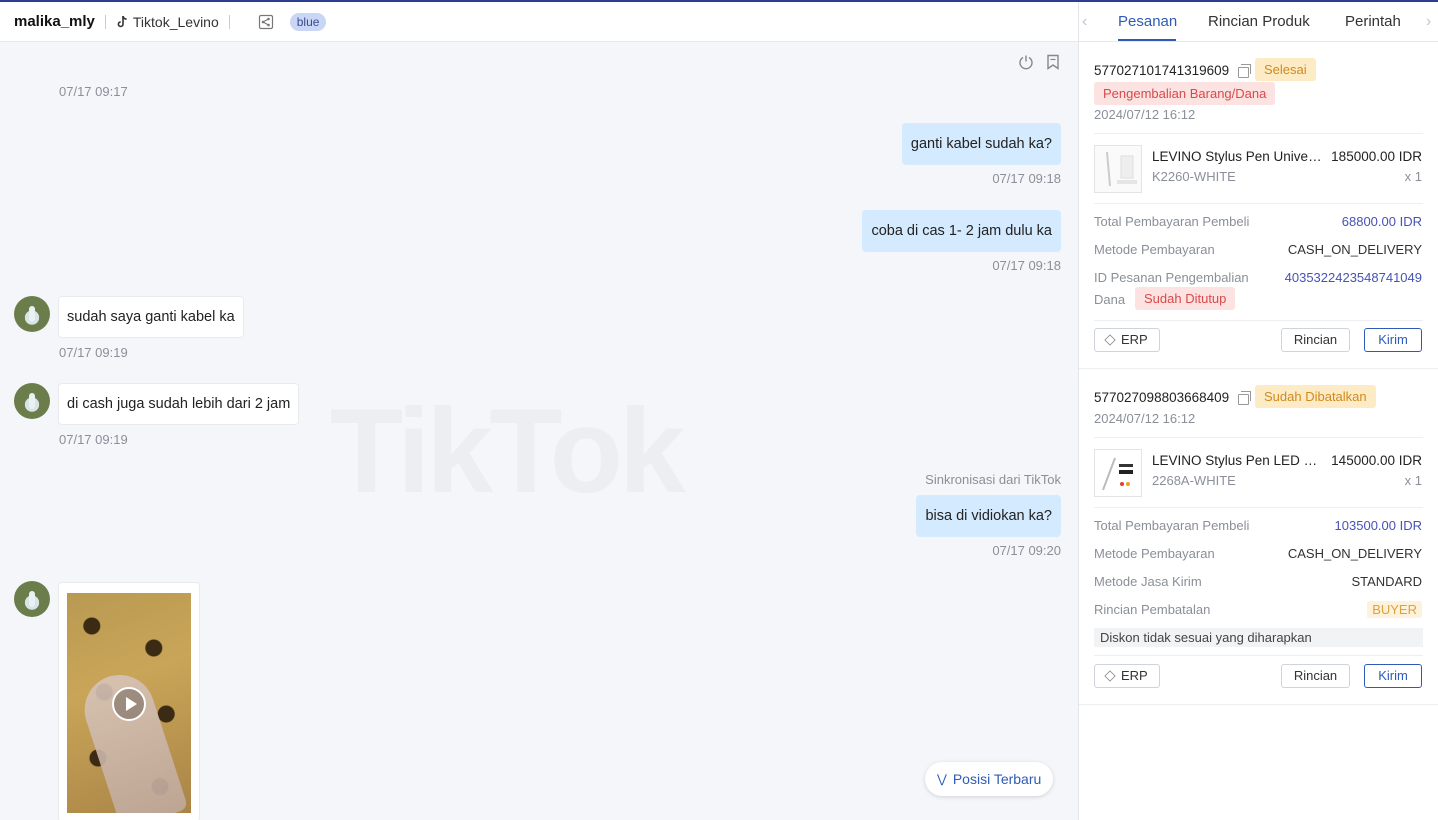 The image size is (1438, 820). Describe the element at coordinates (961, 231) in the screenshot. I see `outgoing-message: coba di cas 1- 2 jam dulu ka` at that location.